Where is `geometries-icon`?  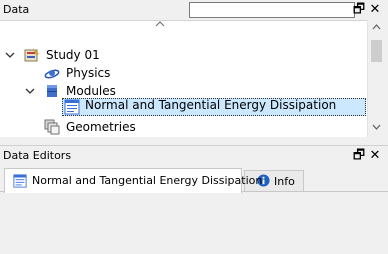
geometries-icon is located at coordinates (52, 127).